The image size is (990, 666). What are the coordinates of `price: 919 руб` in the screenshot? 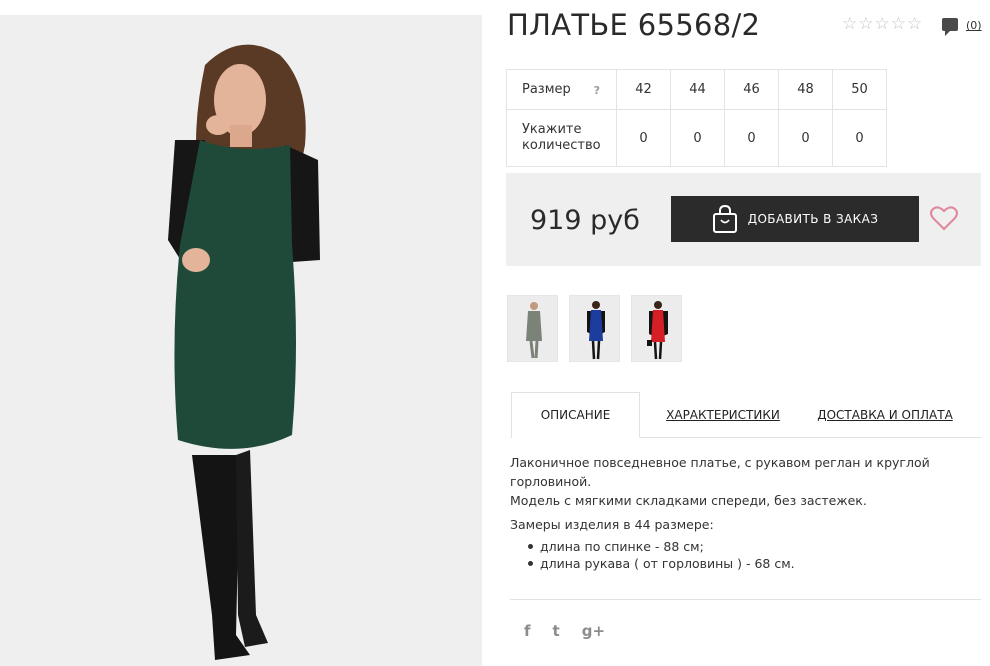 It's located at (585, 220).